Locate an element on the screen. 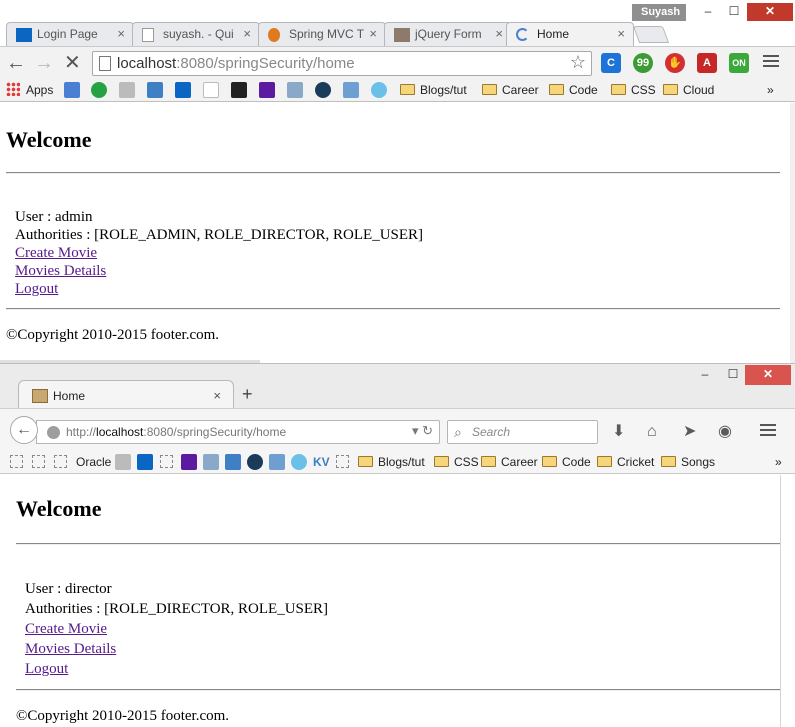 The height and width of the screenshot is (727, 795). profile-badge: Suyash is located at coordinates (659, 12).